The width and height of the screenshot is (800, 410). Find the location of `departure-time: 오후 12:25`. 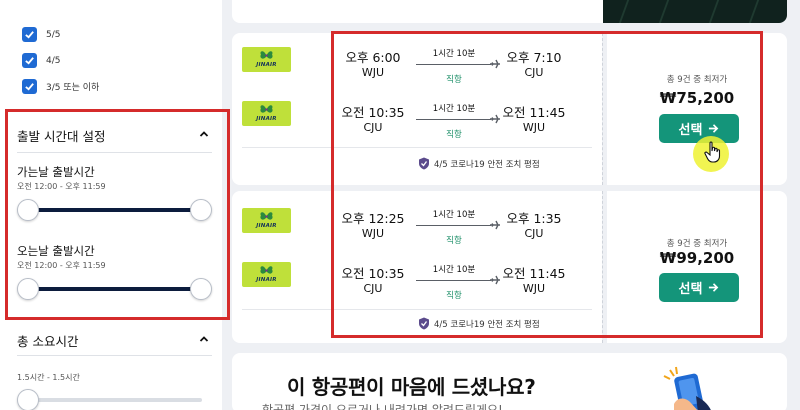

departure-time: 오후 12:25 is located at coordinates (373, 218).